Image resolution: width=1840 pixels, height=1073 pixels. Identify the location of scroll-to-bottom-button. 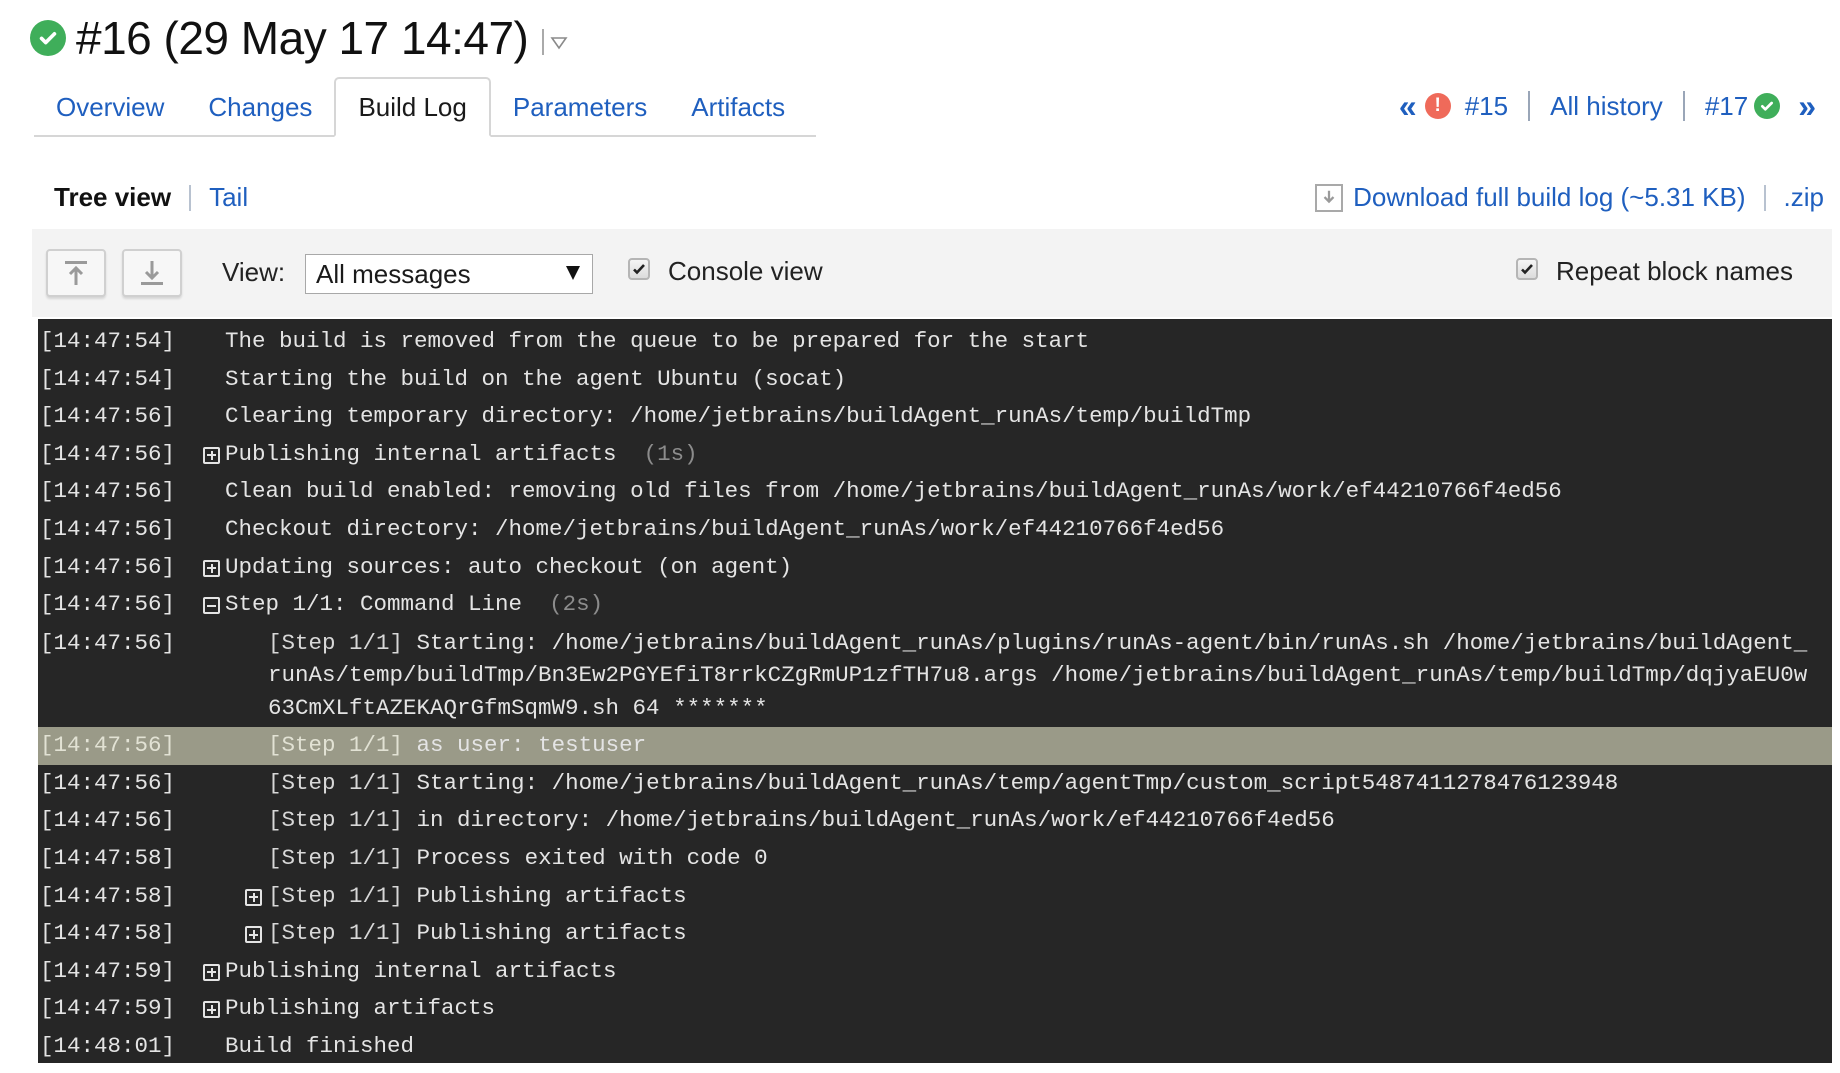
(152, 273).